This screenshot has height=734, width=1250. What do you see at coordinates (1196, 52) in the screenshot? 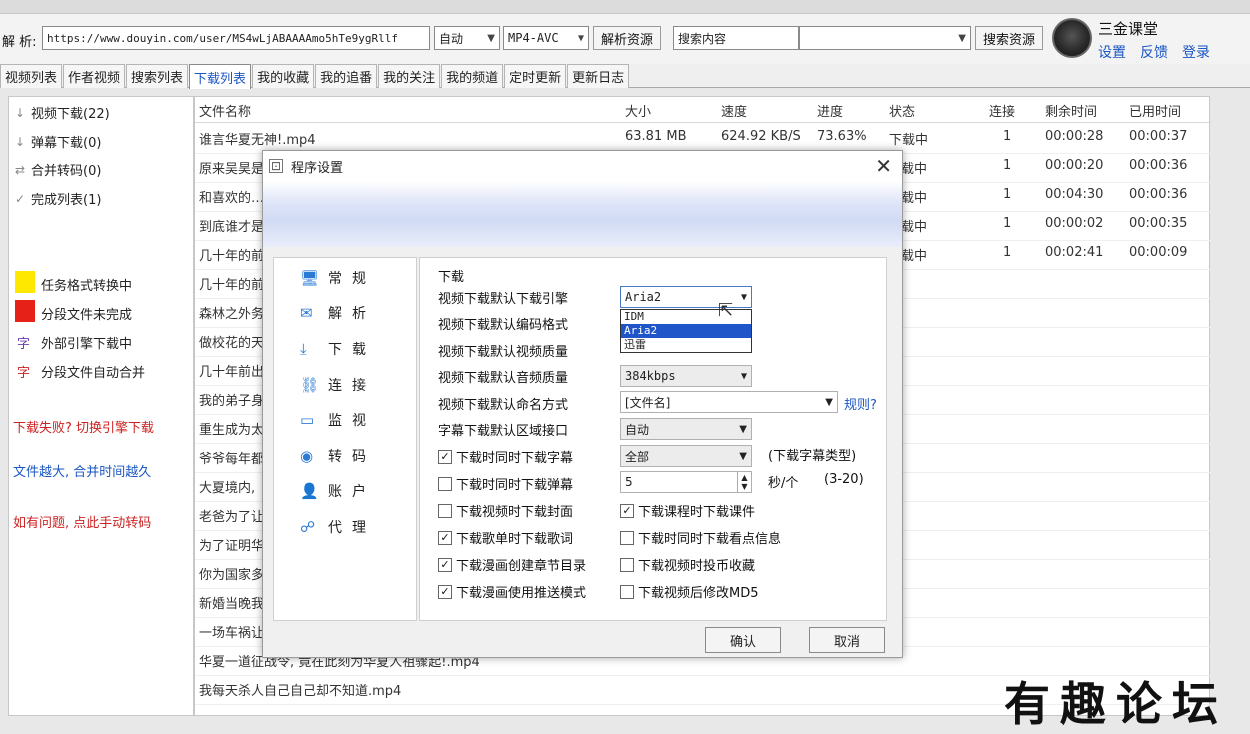
I see `login-link: 登录` at bounding box center [1196, 52].